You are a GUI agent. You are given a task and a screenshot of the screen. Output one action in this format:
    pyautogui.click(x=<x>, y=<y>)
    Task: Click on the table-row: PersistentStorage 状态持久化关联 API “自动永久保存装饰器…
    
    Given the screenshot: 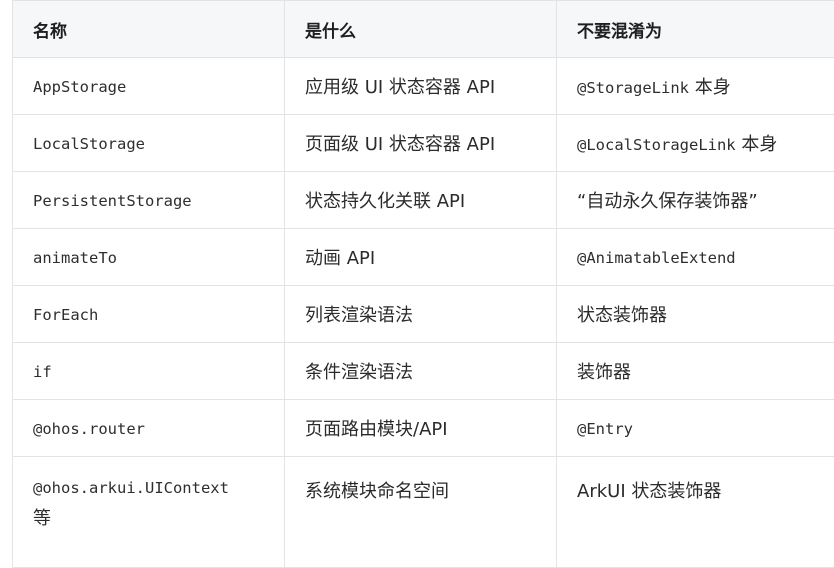 What is the action you would take?
    pyautogui.click(x=423, y=200)
    